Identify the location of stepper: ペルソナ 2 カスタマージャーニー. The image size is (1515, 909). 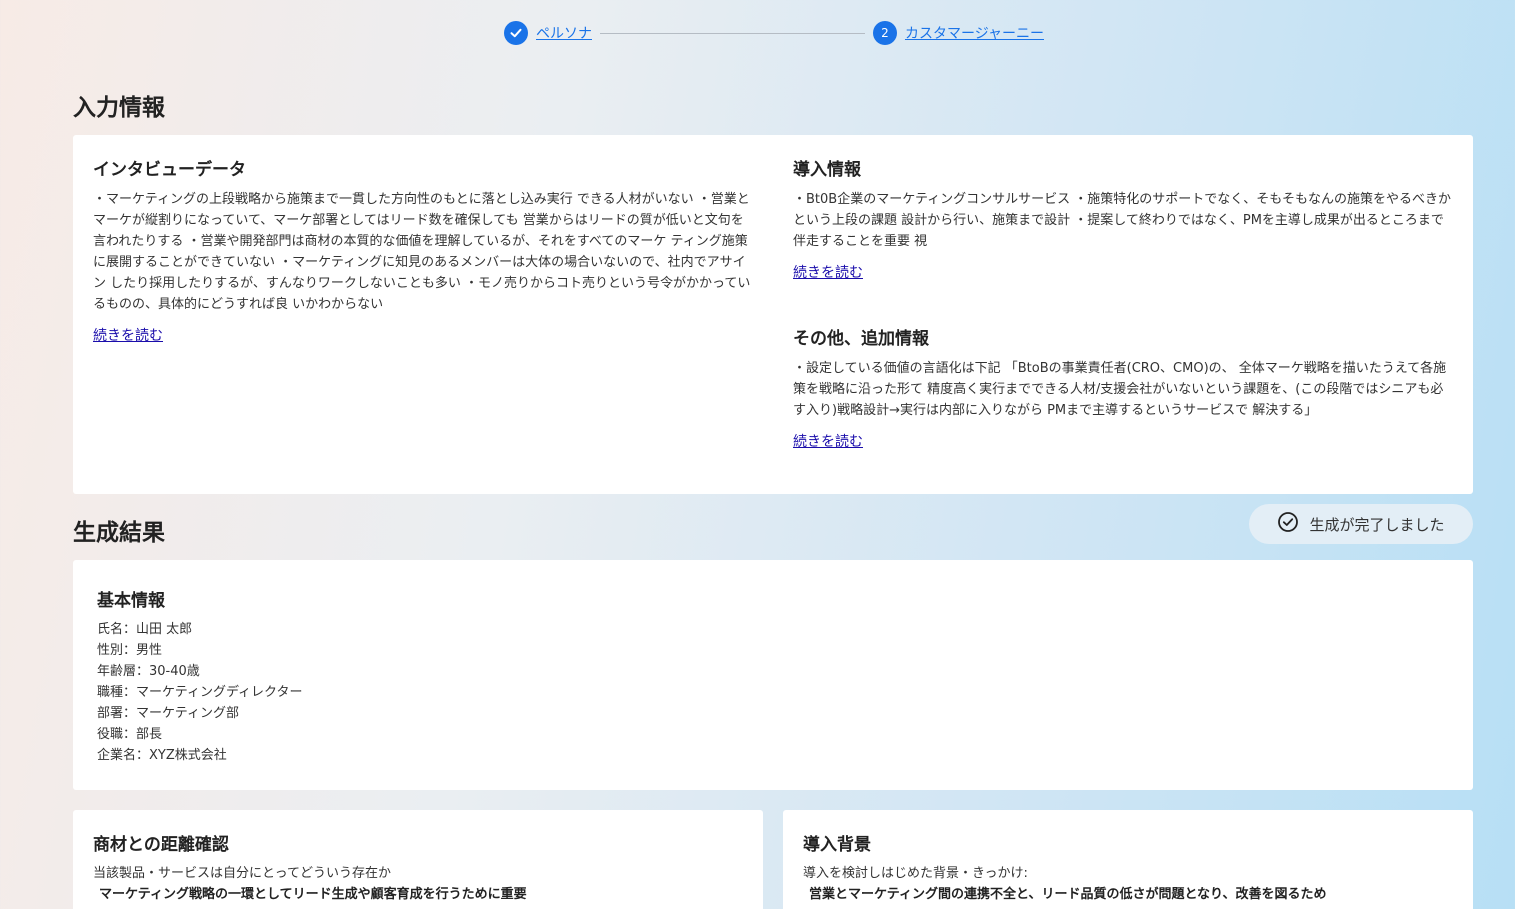
(774, 33).